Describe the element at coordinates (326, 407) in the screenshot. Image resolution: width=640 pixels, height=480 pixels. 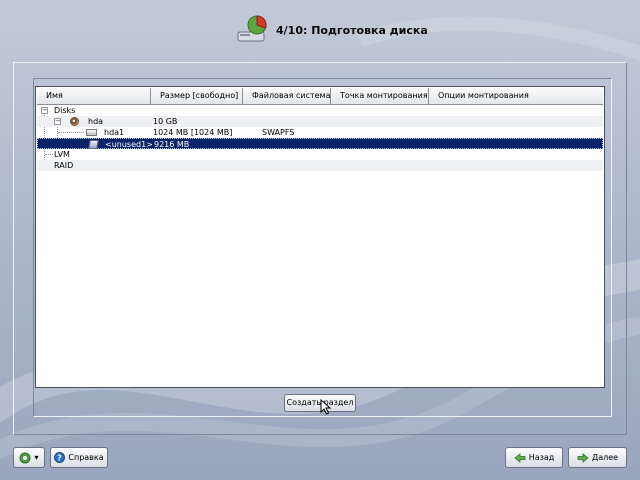
I see `mouse-cursor-icon` at that location.